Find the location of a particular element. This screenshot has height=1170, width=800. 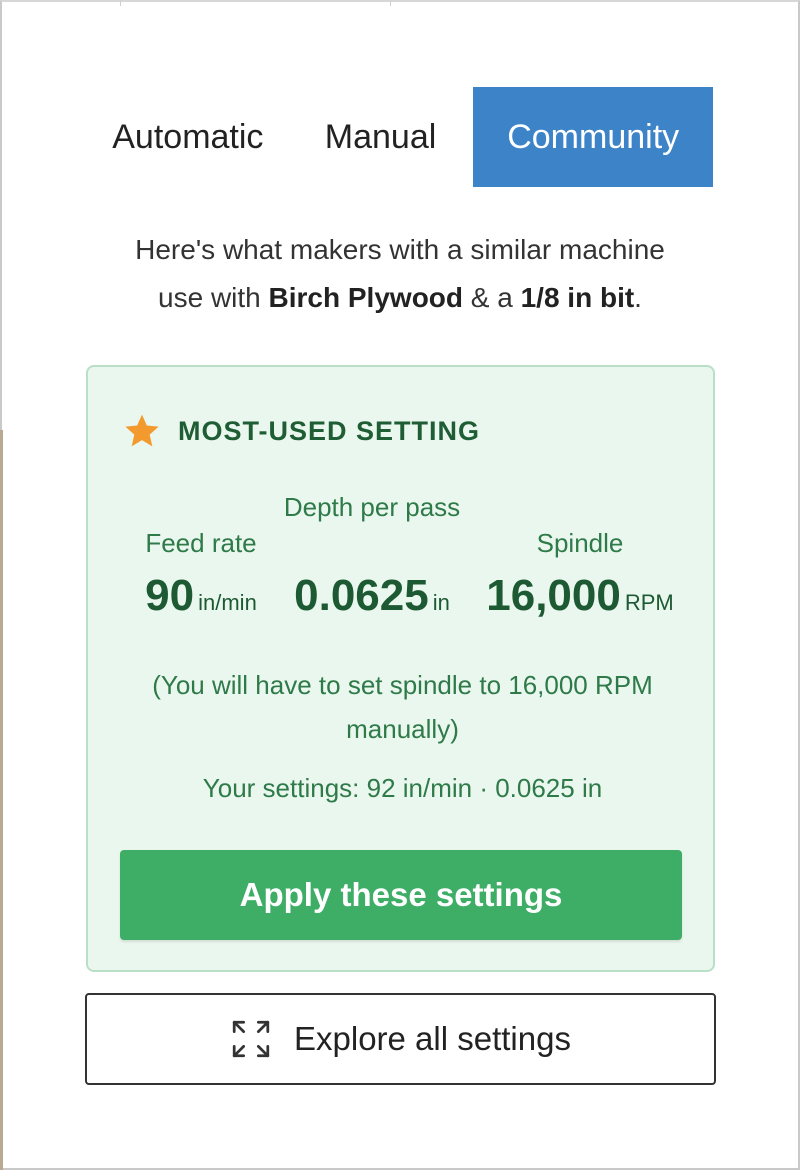

card-header: MOST-USED SETTING is located at coordinates (301, 431).